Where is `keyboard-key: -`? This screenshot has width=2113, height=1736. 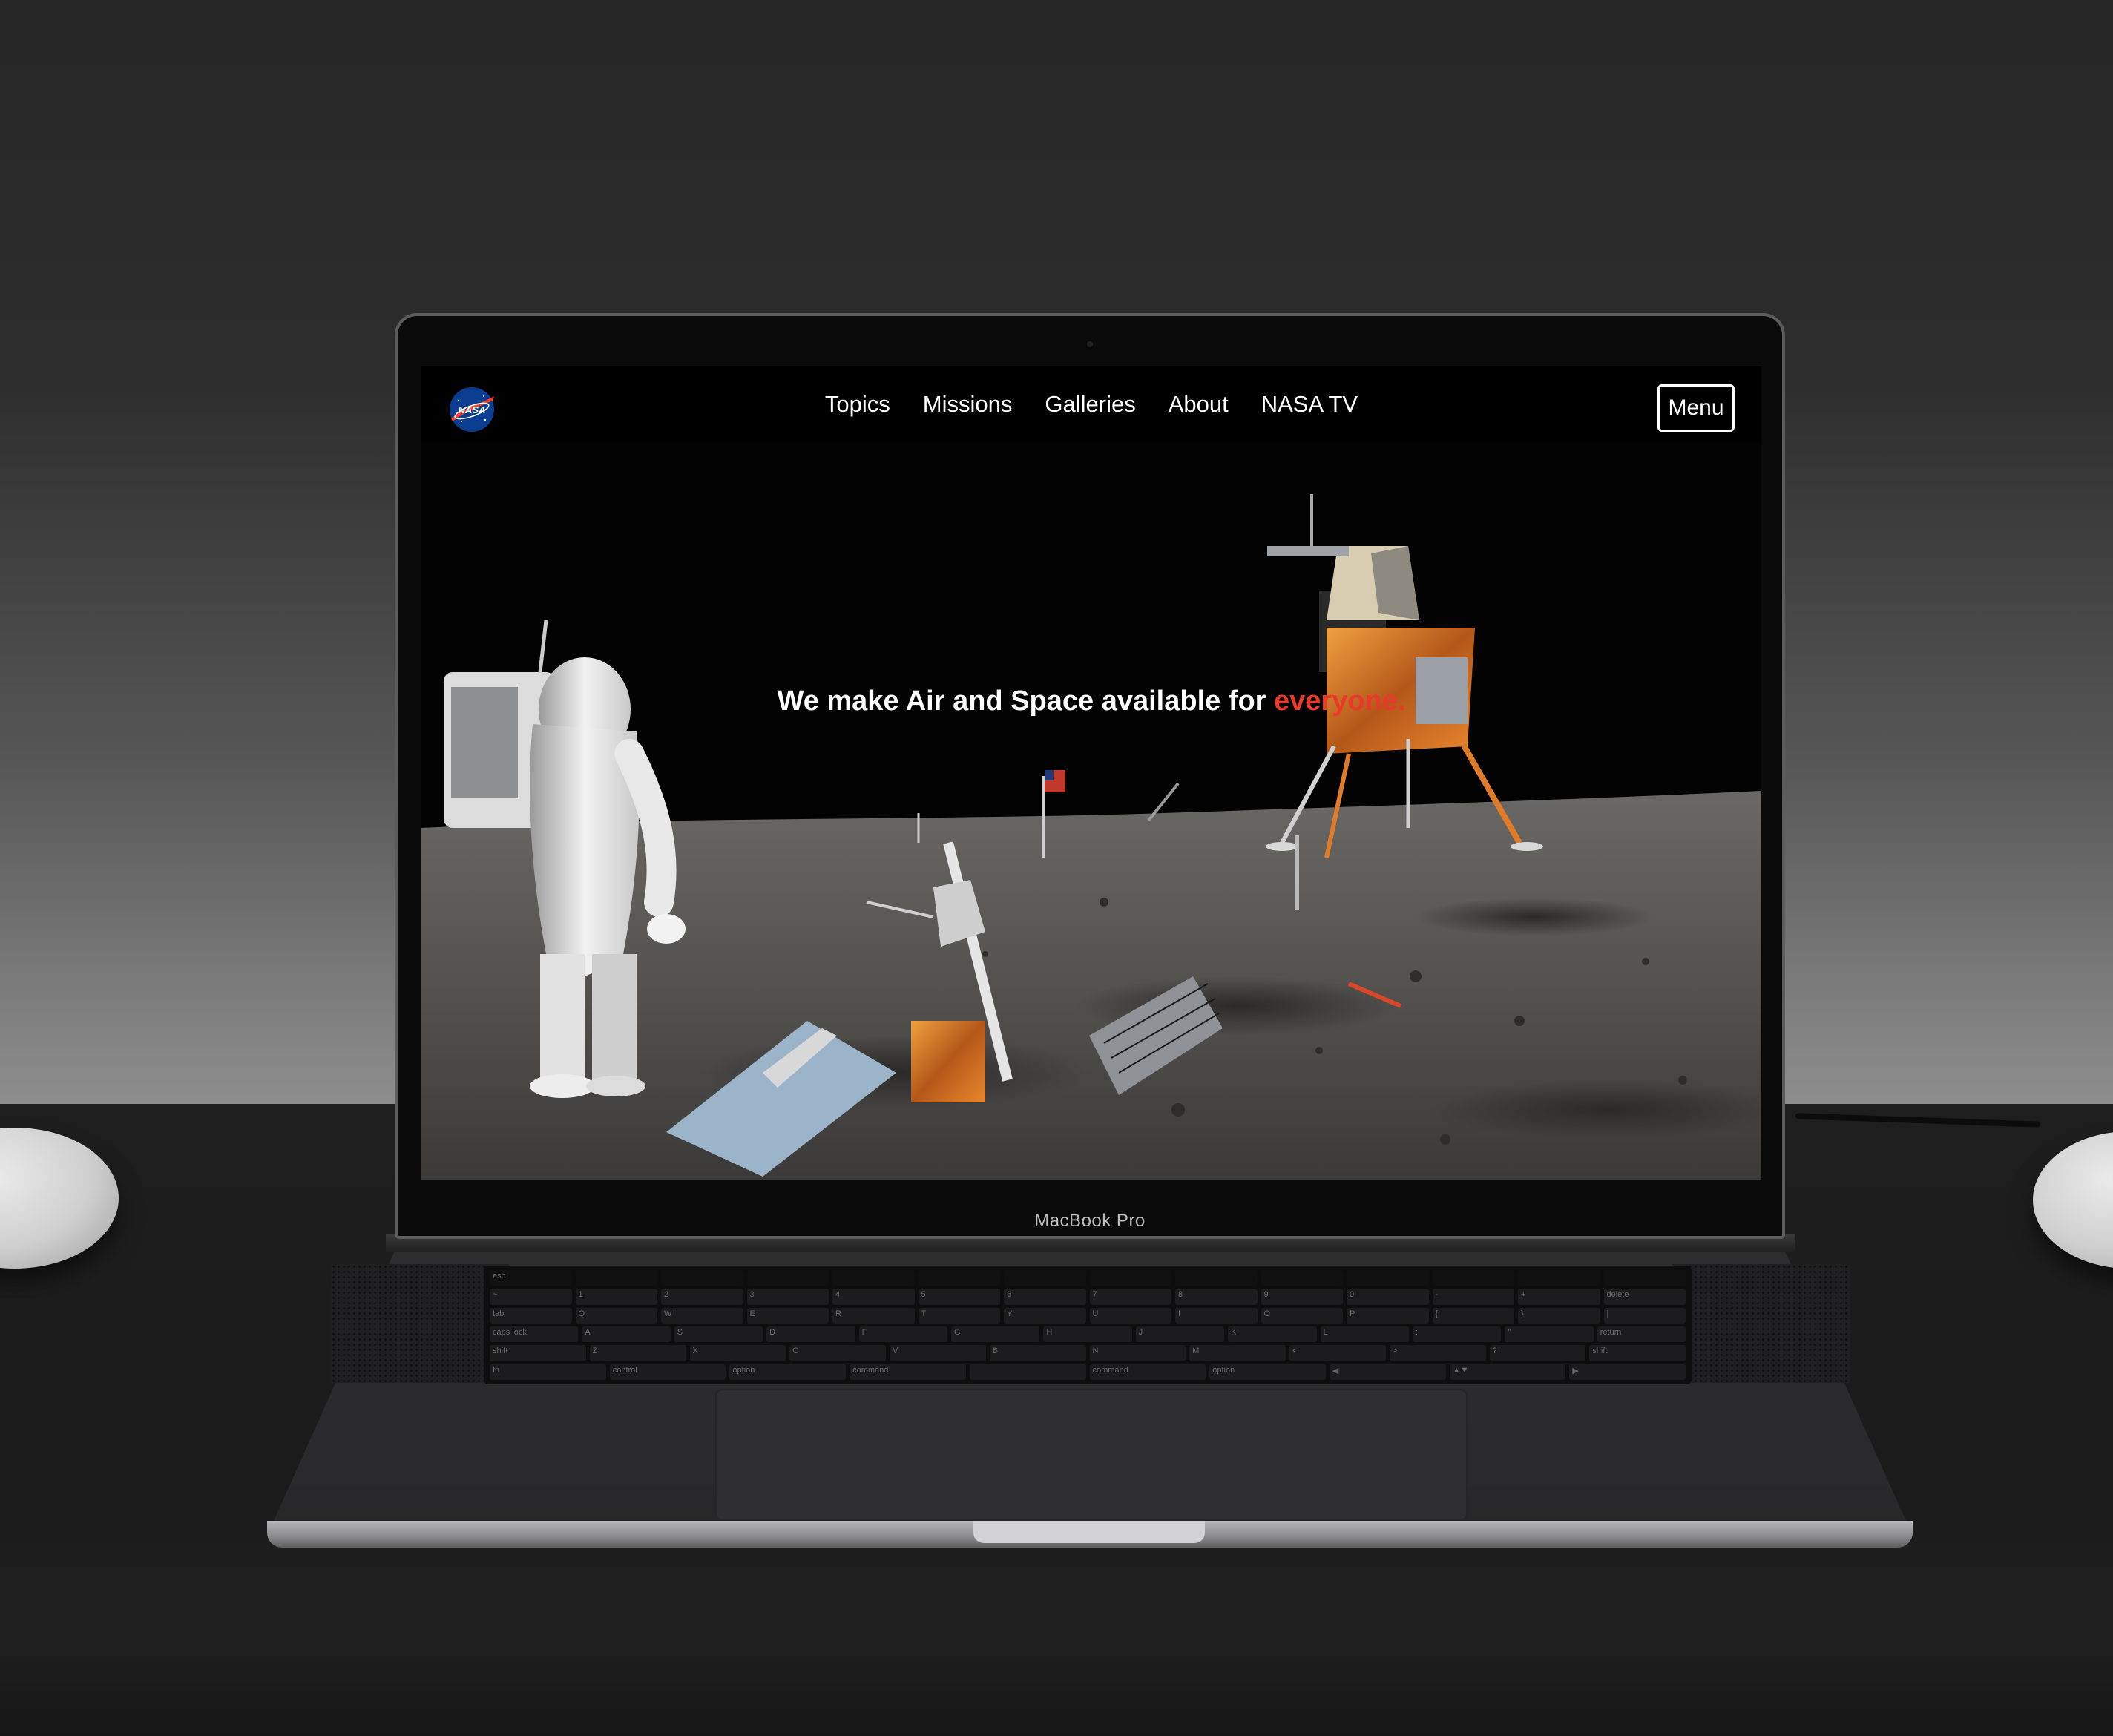 keyboard-key: - is located at coordinates (1473, 1297).